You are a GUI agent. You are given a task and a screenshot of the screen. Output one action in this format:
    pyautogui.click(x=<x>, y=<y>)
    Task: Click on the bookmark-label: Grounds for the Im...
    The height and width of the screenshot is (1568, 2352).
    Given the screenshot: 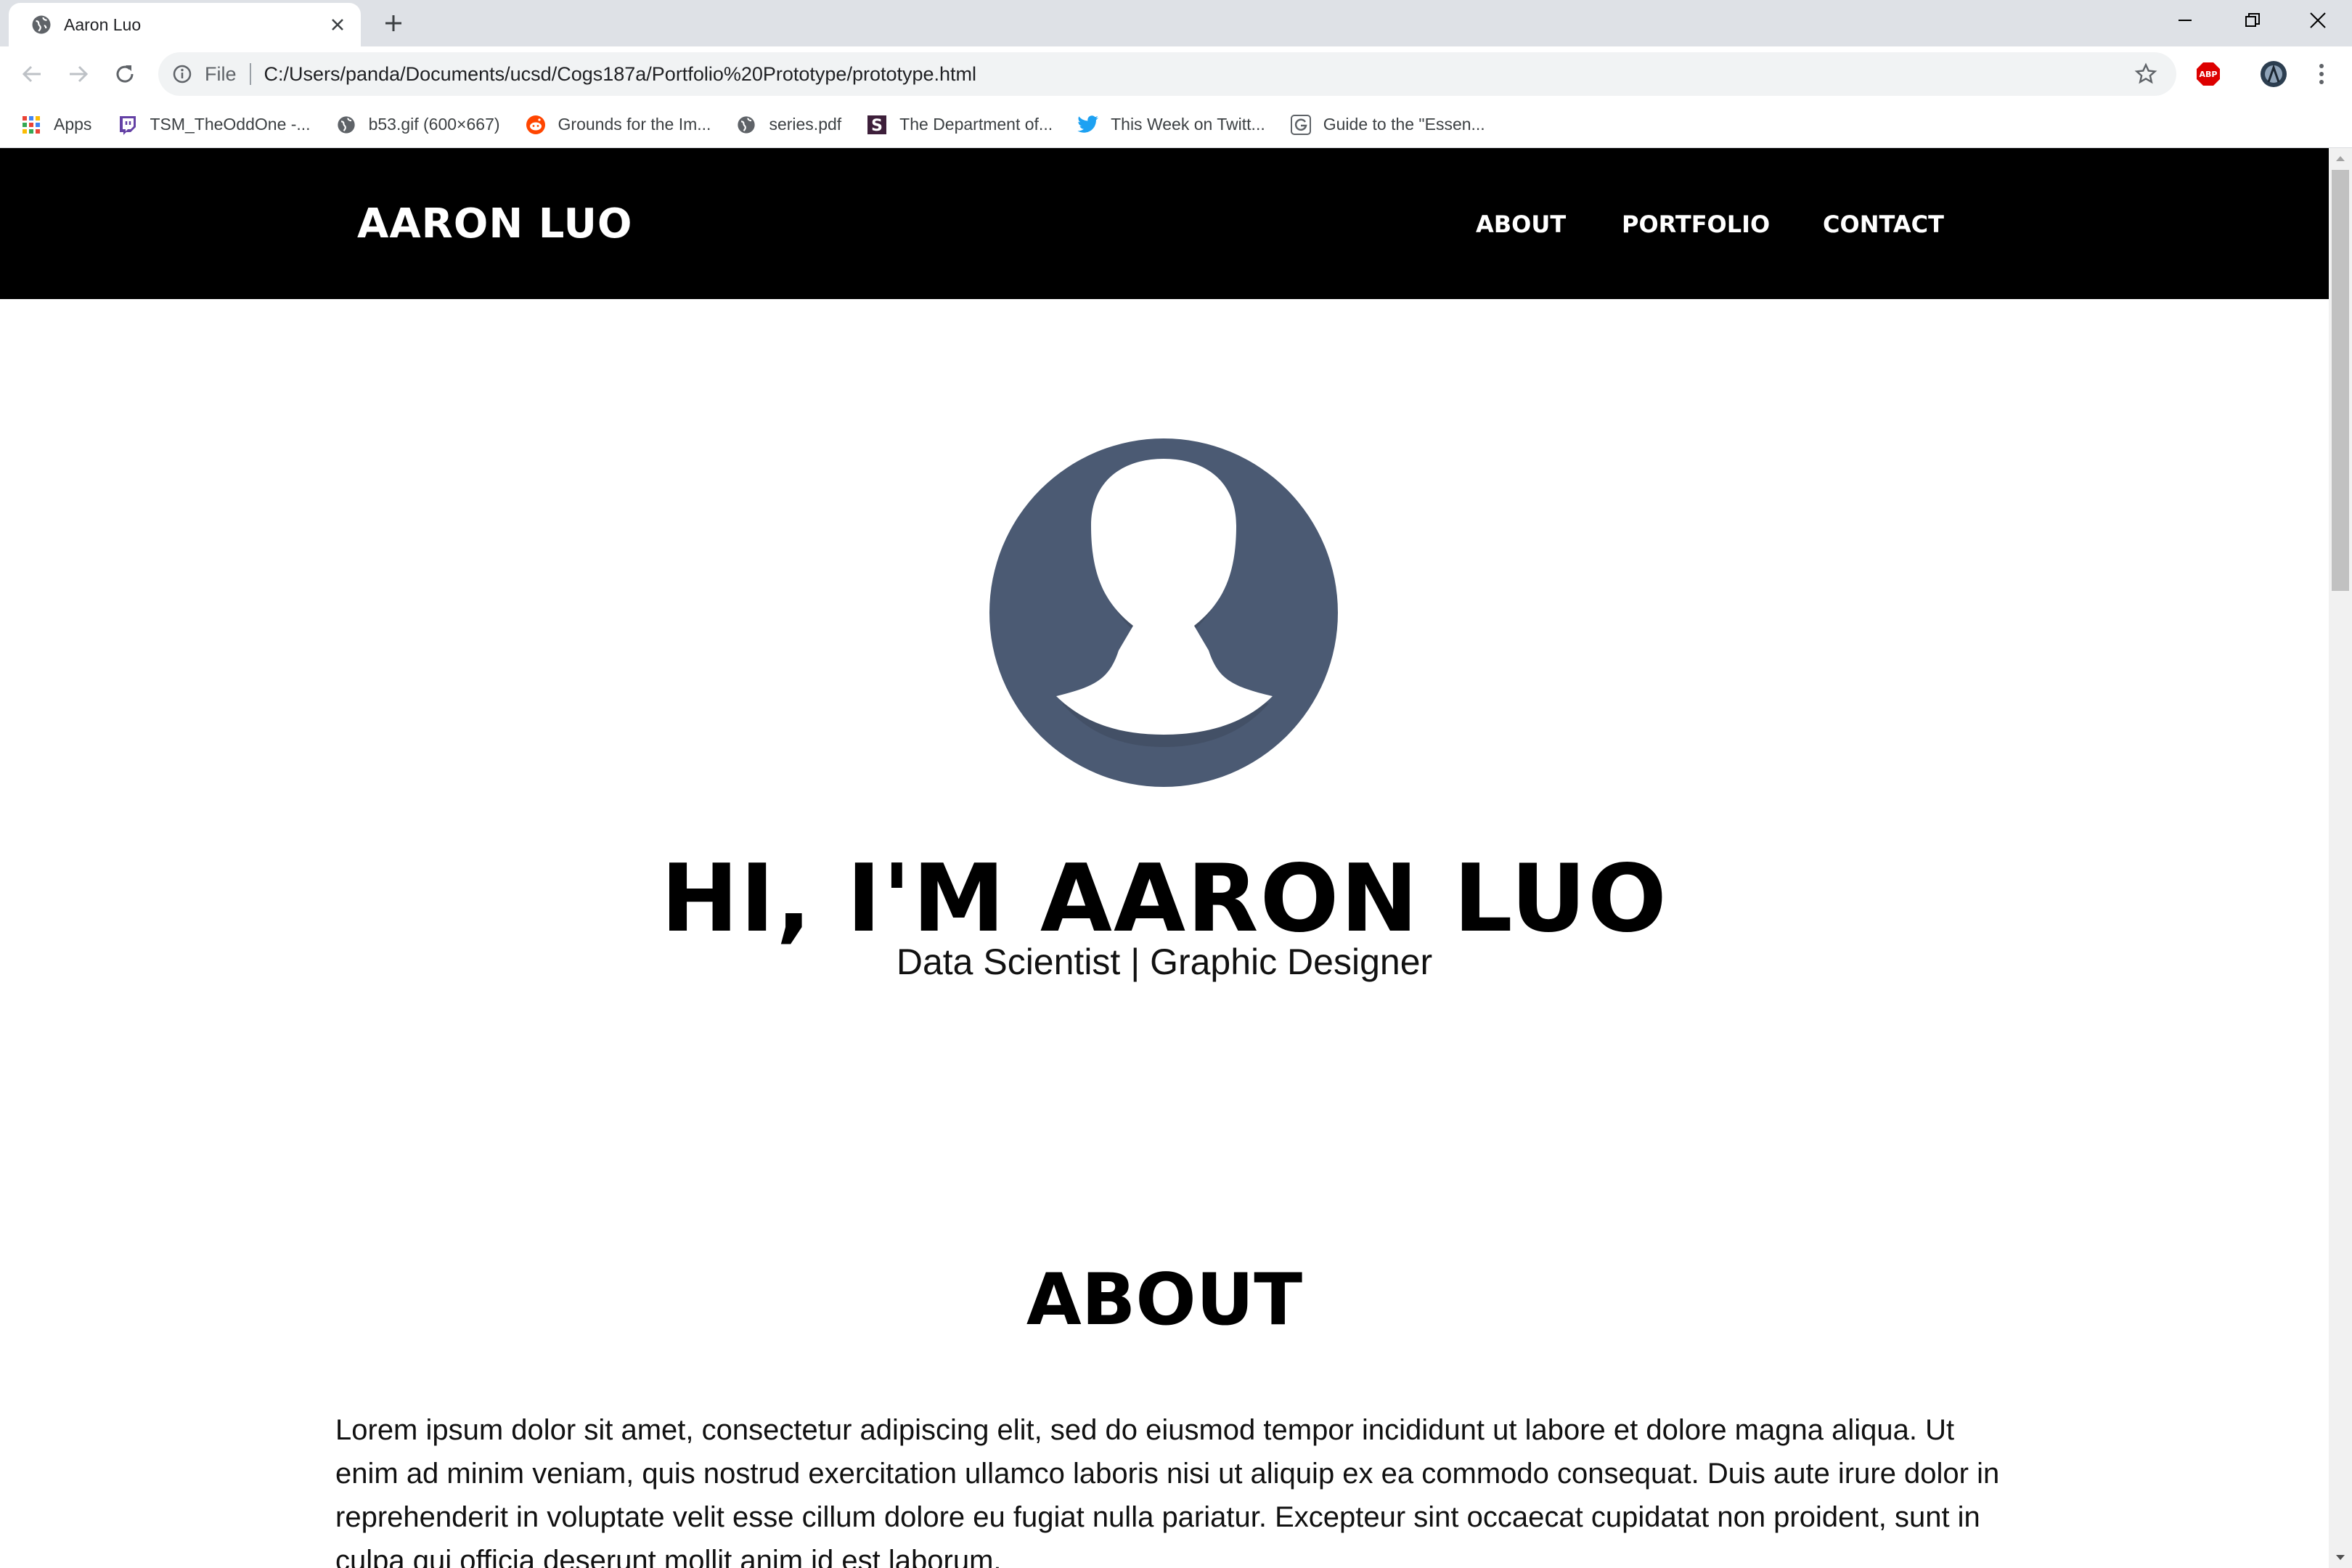 What is the action you would take?
    pyautogui.click(x=635, y=125)
    